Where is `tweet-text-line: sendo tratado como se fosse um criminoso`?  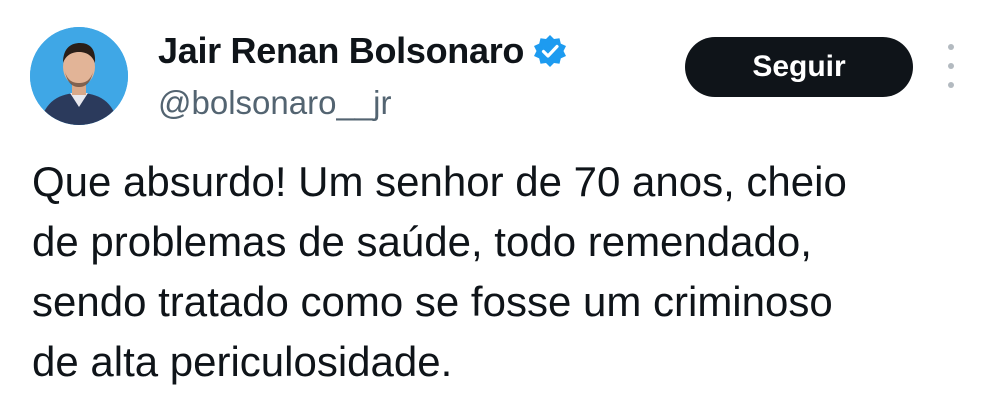
tweet-text-line: sendo tratado como se fosse um criminoso is located at coordinates (432, 301).